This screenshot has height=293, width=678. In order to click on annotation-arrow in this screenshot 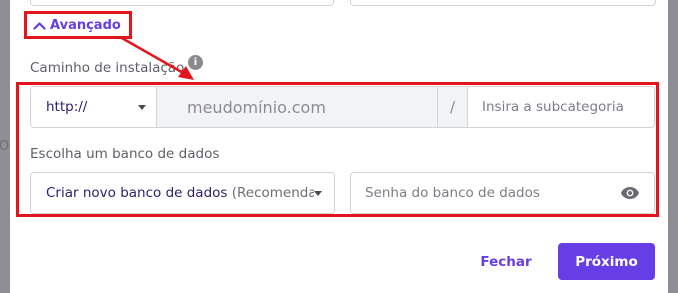, I will do `click(156, 57)`.